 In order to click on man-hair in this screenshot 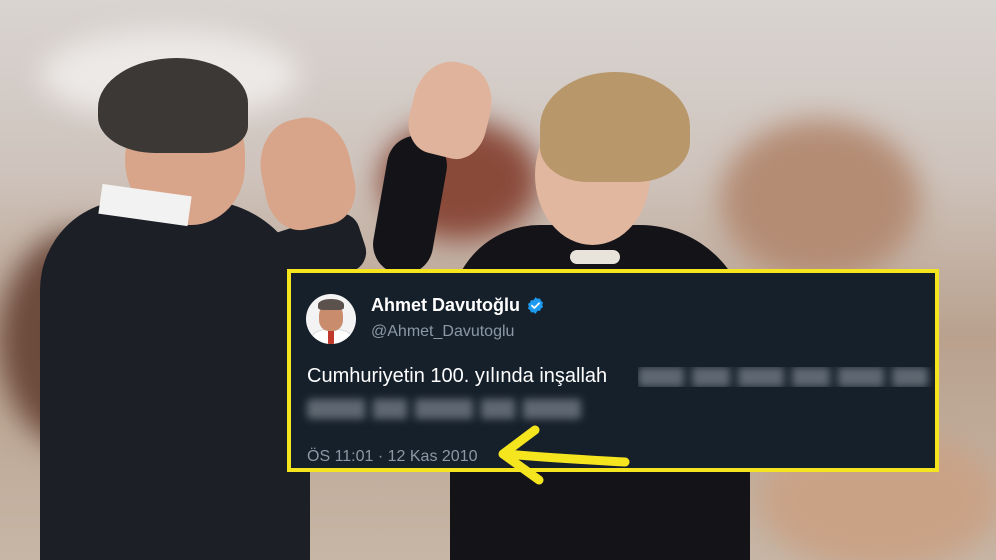, I will do `click(173, 105)`.